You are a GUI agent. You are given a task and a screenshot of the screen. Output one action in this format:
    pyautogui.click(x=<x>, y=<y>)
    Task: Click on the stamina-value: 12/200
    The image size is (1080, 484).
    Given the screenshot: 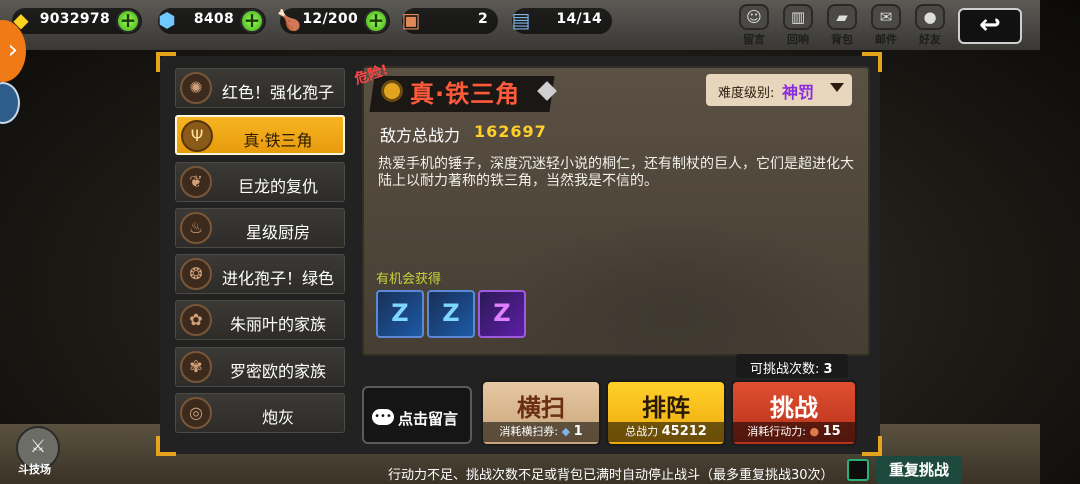 What is the action you would take?
    pyautogui.click(x=330, y=19)
    